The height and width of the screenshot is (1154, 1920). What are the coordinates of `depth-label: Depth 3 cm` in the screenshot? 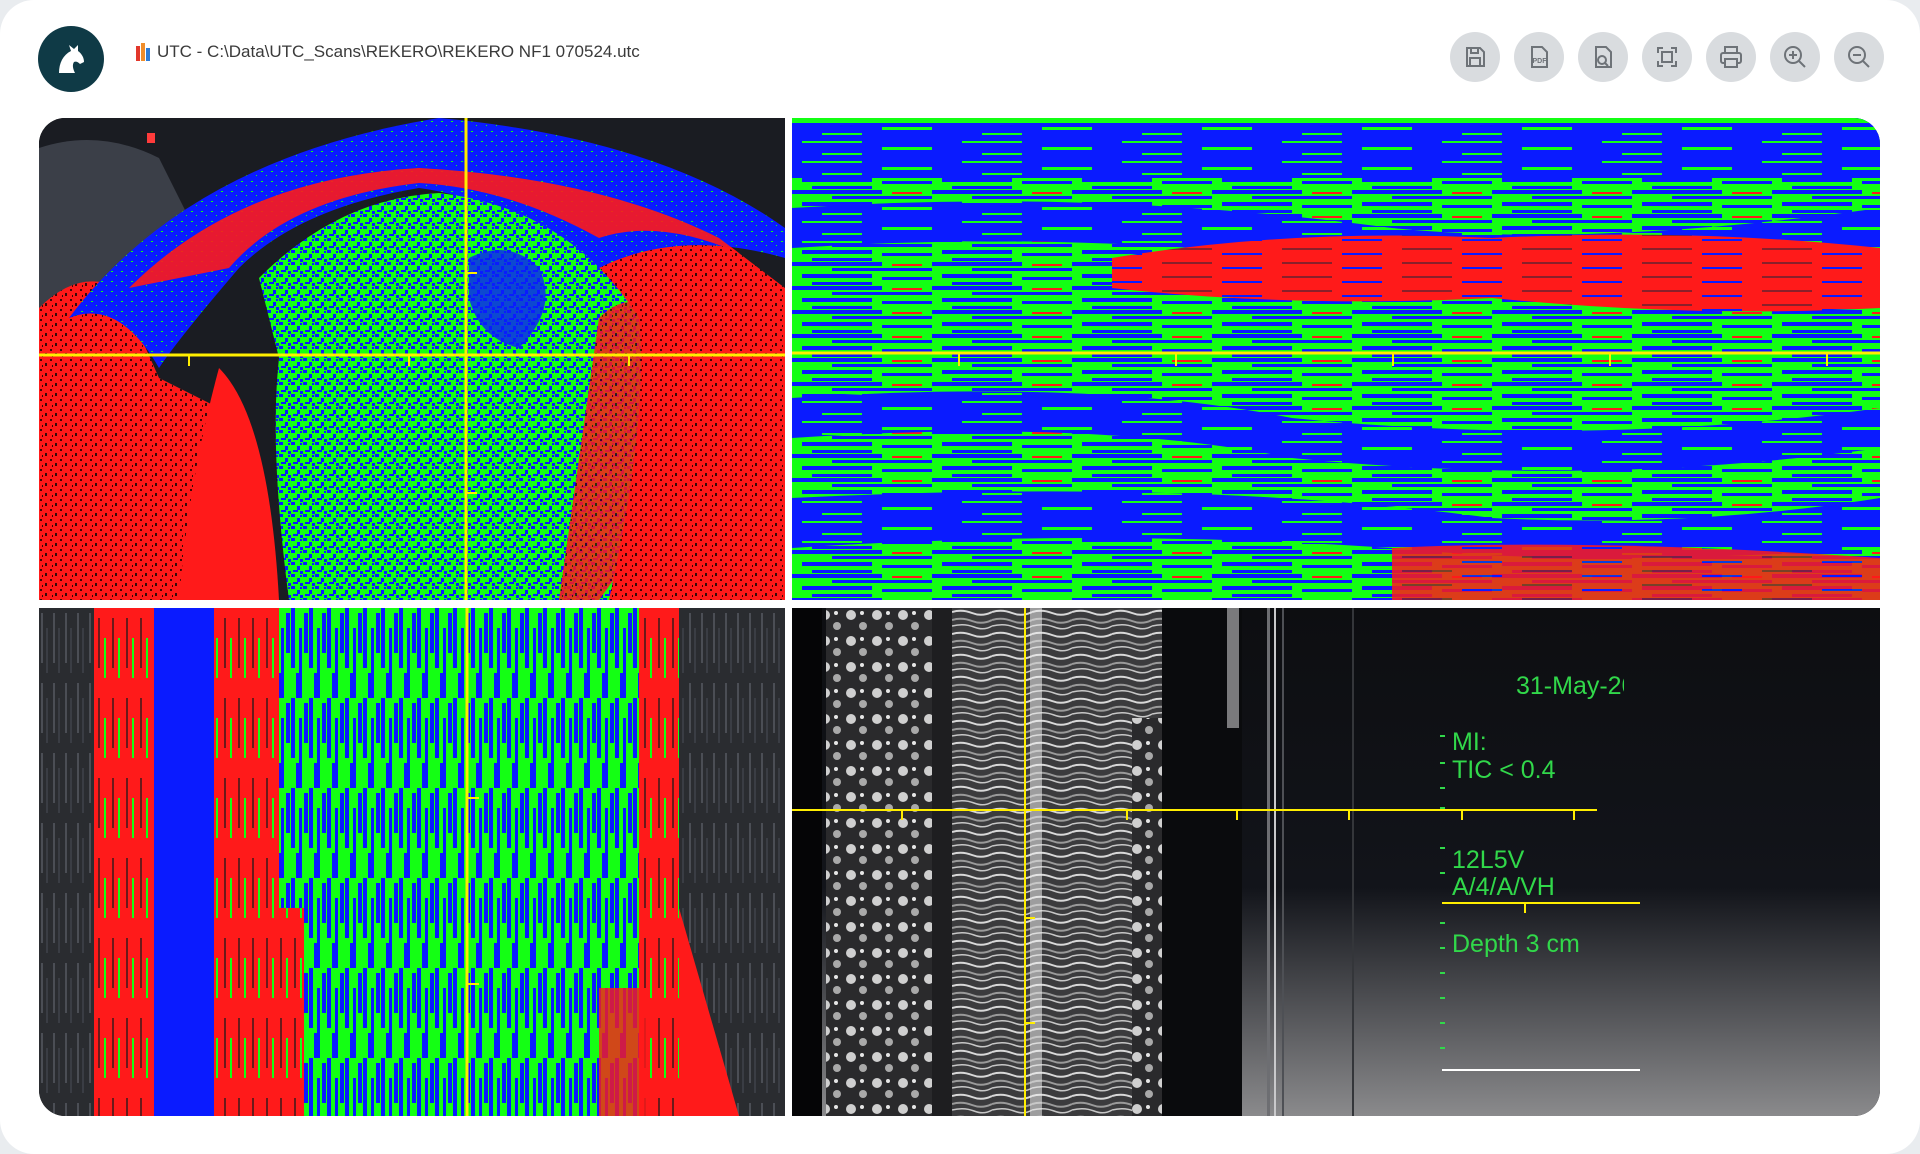 It's located at (1516, 944).